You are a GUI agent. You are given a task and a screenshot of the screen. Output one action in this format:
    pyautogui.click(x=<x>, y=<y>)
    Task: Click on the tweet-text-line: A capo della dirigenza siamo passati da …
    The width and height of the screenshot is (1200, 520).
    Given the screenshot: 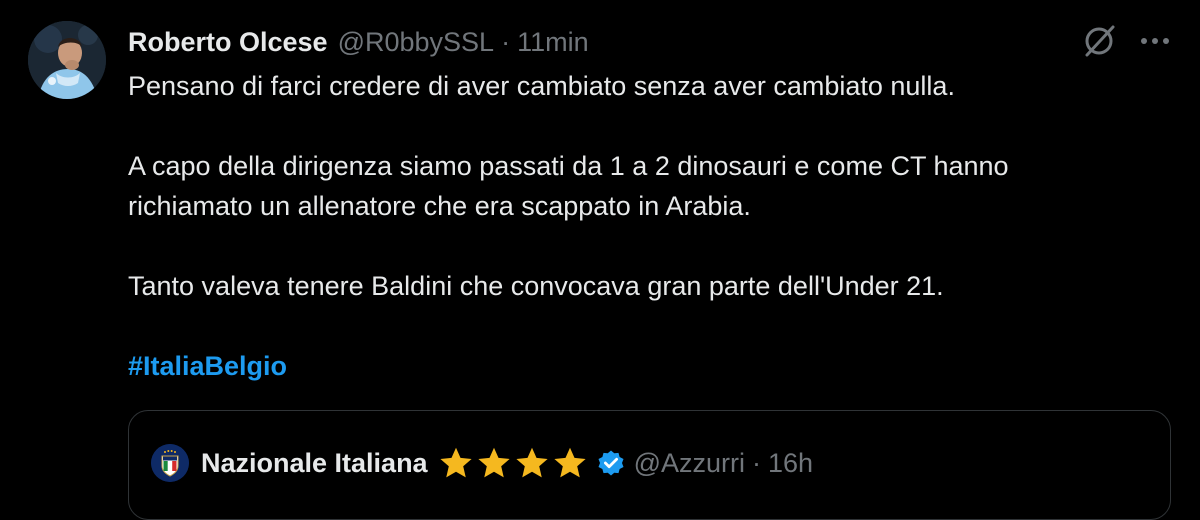 What is the action you would take?
    pyautogui.click(x=568, y=166)
    